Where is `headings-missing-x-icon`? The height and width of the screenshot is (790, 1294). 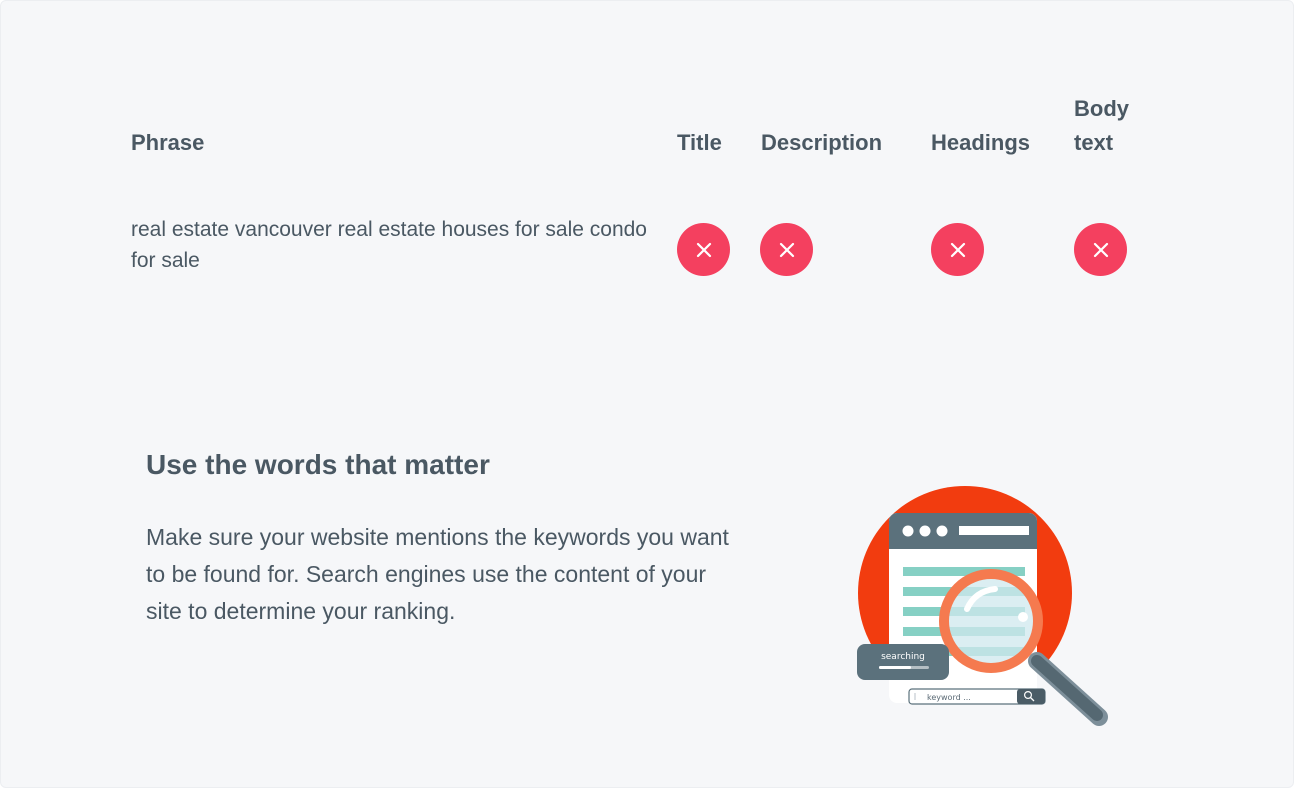
headings-missing-x-icon is located at coordinates (957, 249).